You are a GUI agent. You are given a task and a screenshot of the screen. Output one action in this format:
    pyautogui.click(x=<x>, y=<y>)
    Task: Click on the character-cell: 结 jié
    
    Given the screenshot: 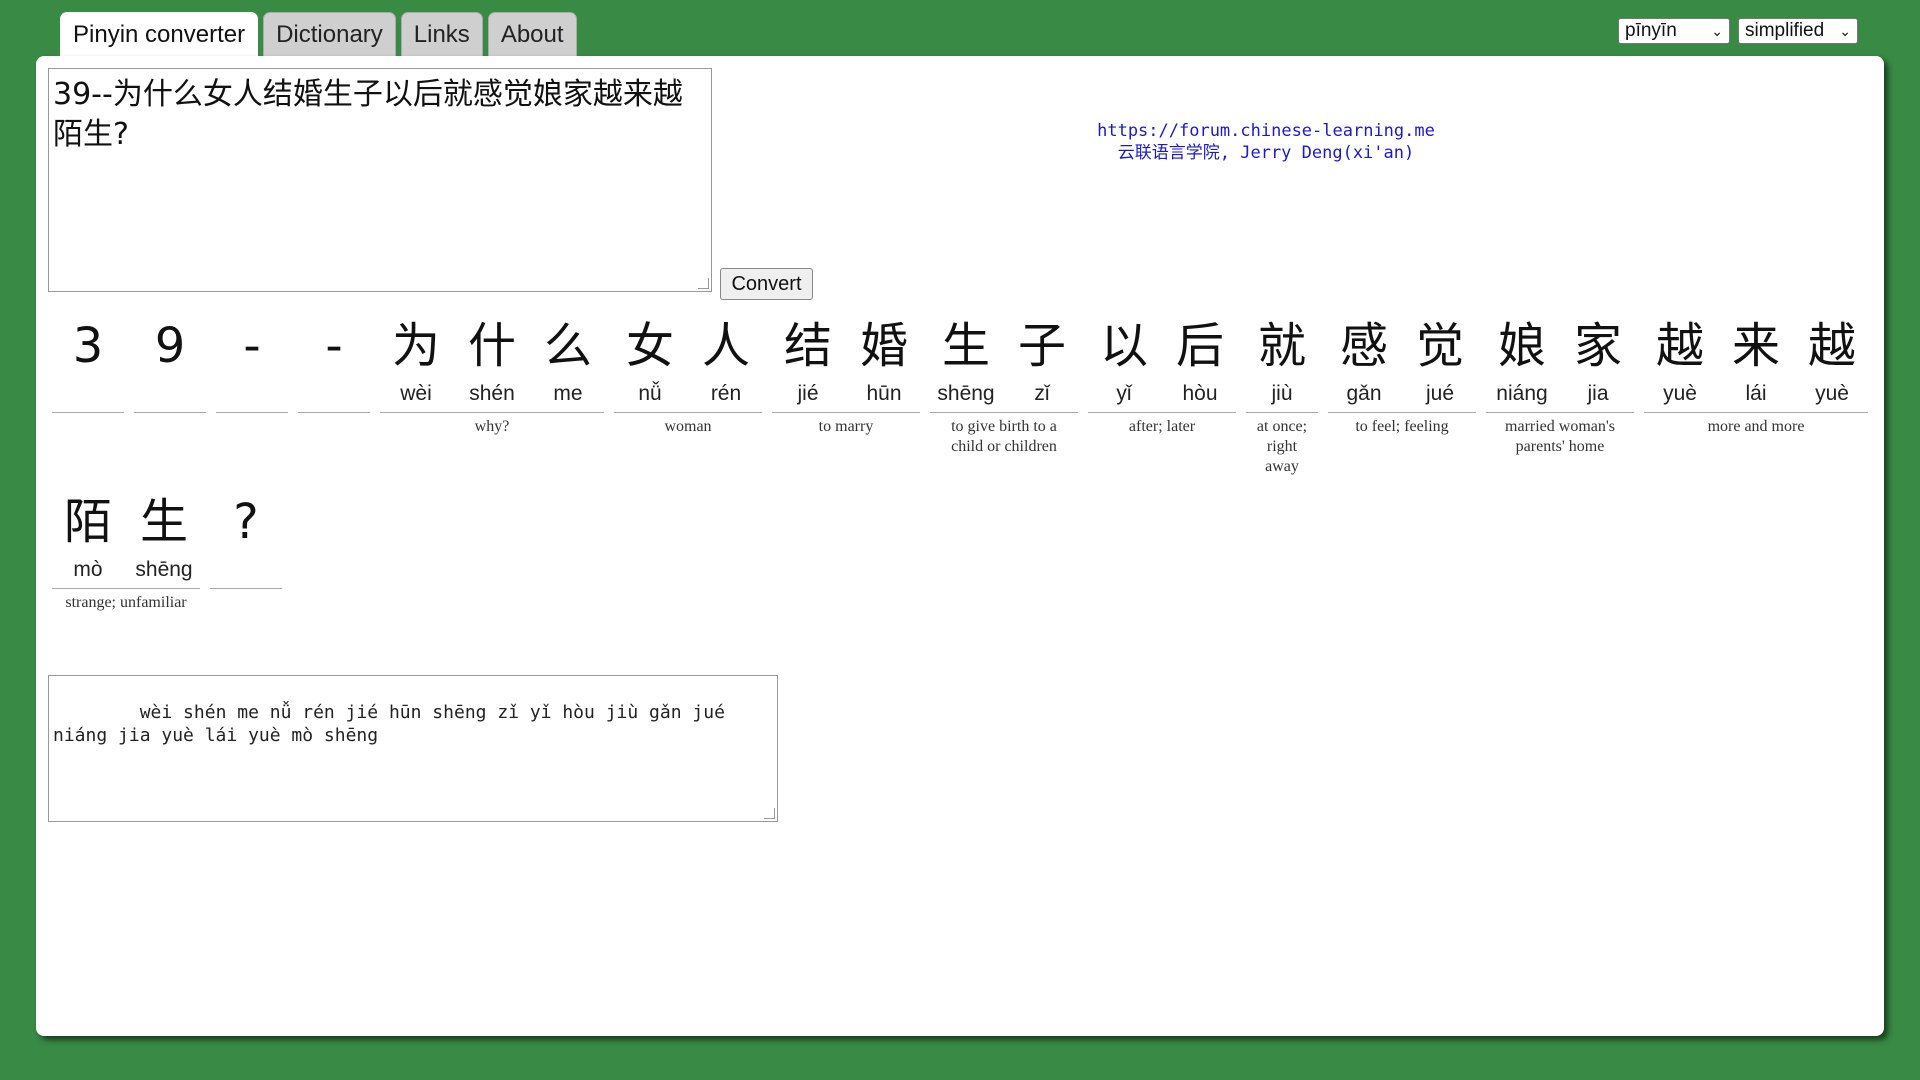 What is the action you would take?
    pyautogui.click(x=808, y=362)
    